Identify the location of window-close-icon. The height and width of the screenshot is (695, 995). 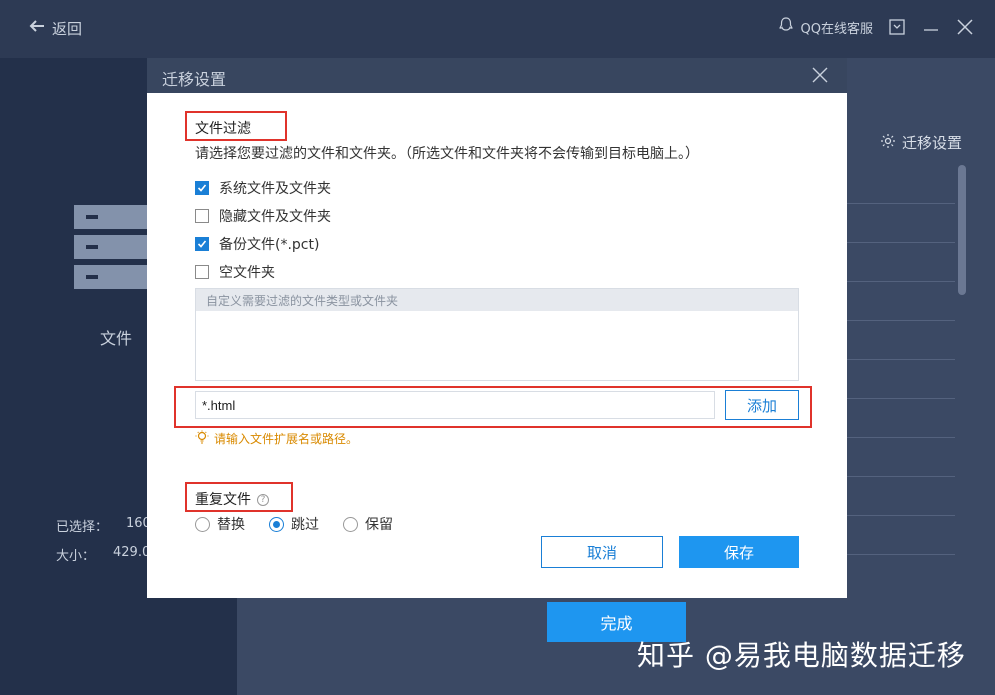
(965, 27).